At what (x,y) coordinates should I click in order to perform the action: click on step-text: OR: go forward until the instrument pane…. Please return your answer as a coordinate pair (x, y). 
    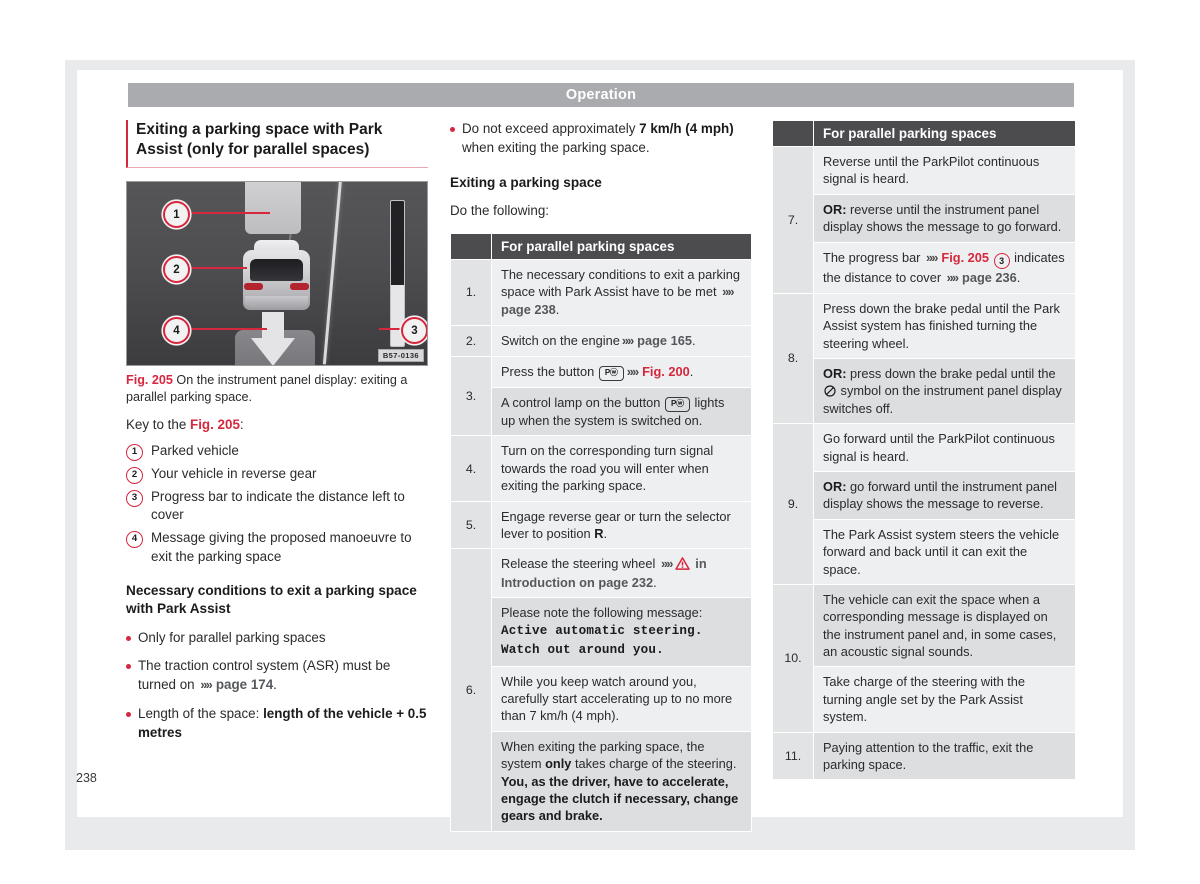
    Looking at the image, I should click on (944, 495).